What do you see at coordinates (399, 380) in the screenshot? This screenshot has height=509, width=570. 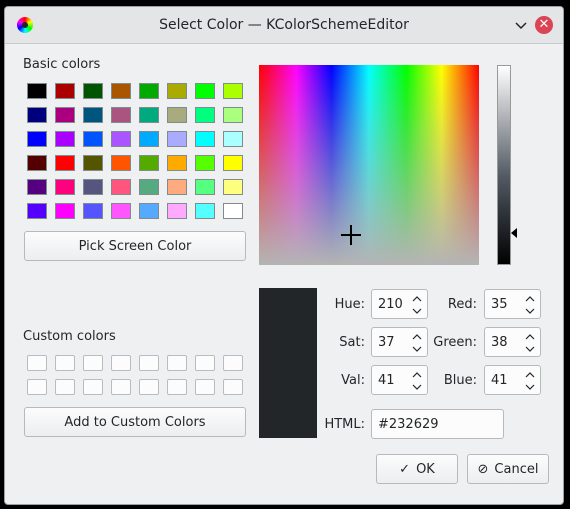 I see `val-spinbox: 41` at bounding box center [399, 380].